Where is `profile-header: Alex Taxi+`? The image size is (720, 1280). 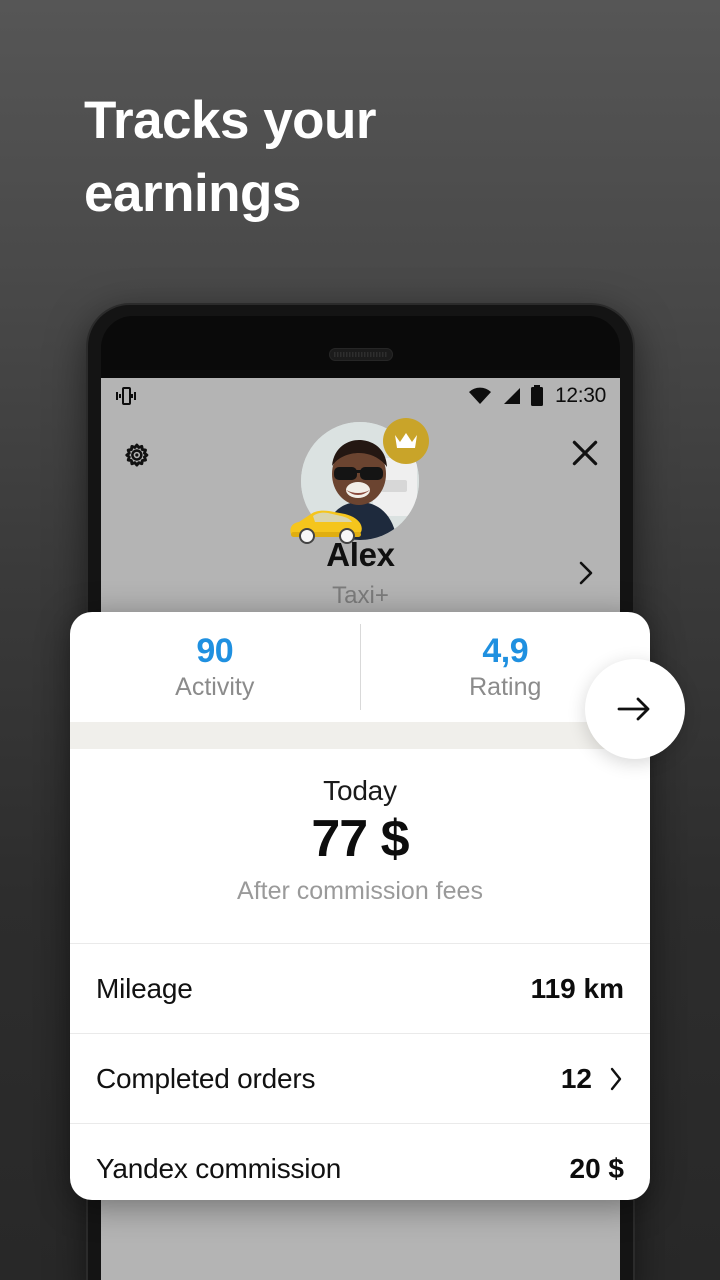 profile-header: Alex Taxi+ is located at coordinates (360, 521).